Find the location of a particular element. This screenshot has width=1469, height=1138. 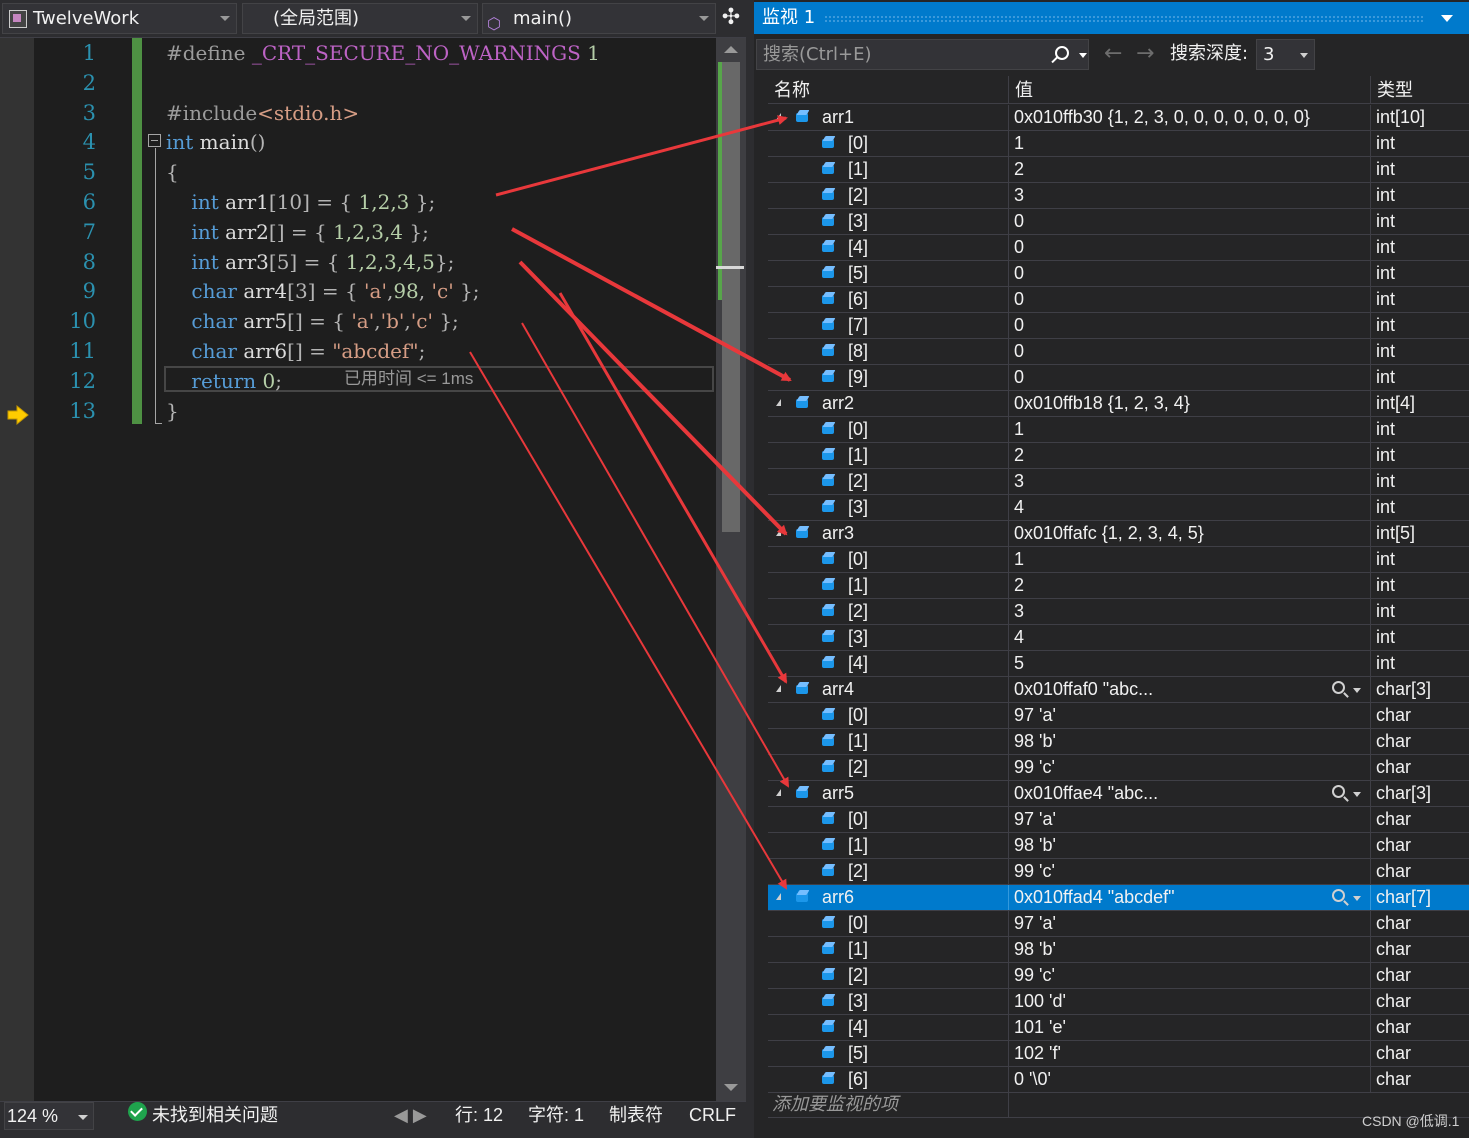

watch-row-arr4: arr4 0x010ffaf0 "abc... char[3] is located at coordinates (1118, 690).